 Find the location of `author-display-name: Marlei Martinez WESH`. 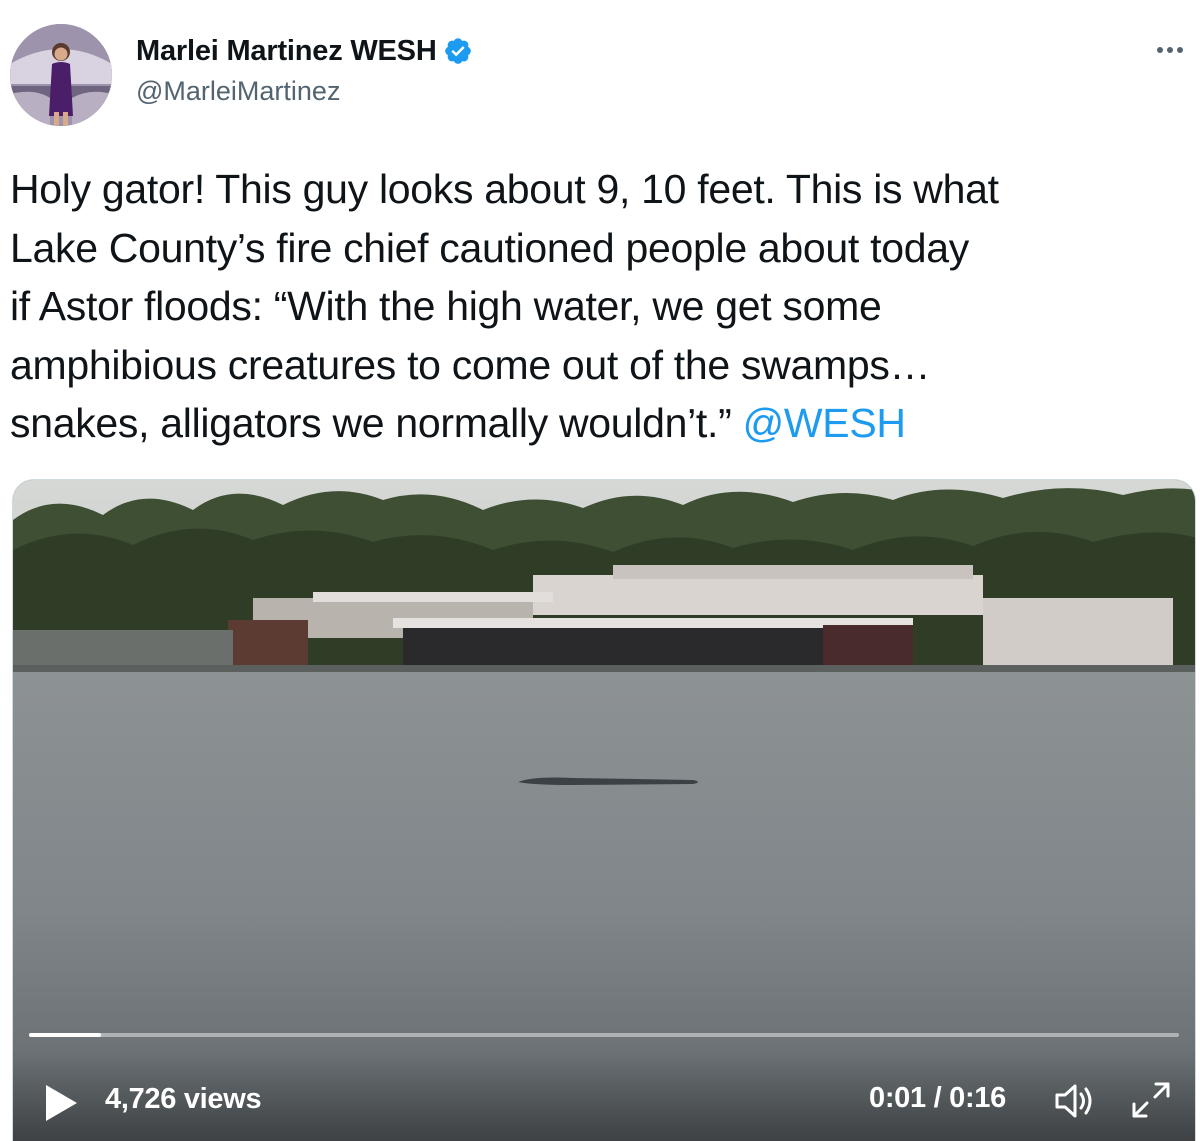

author-display-name: Marlei Martinez WESH is located at coordinates (286, 51).